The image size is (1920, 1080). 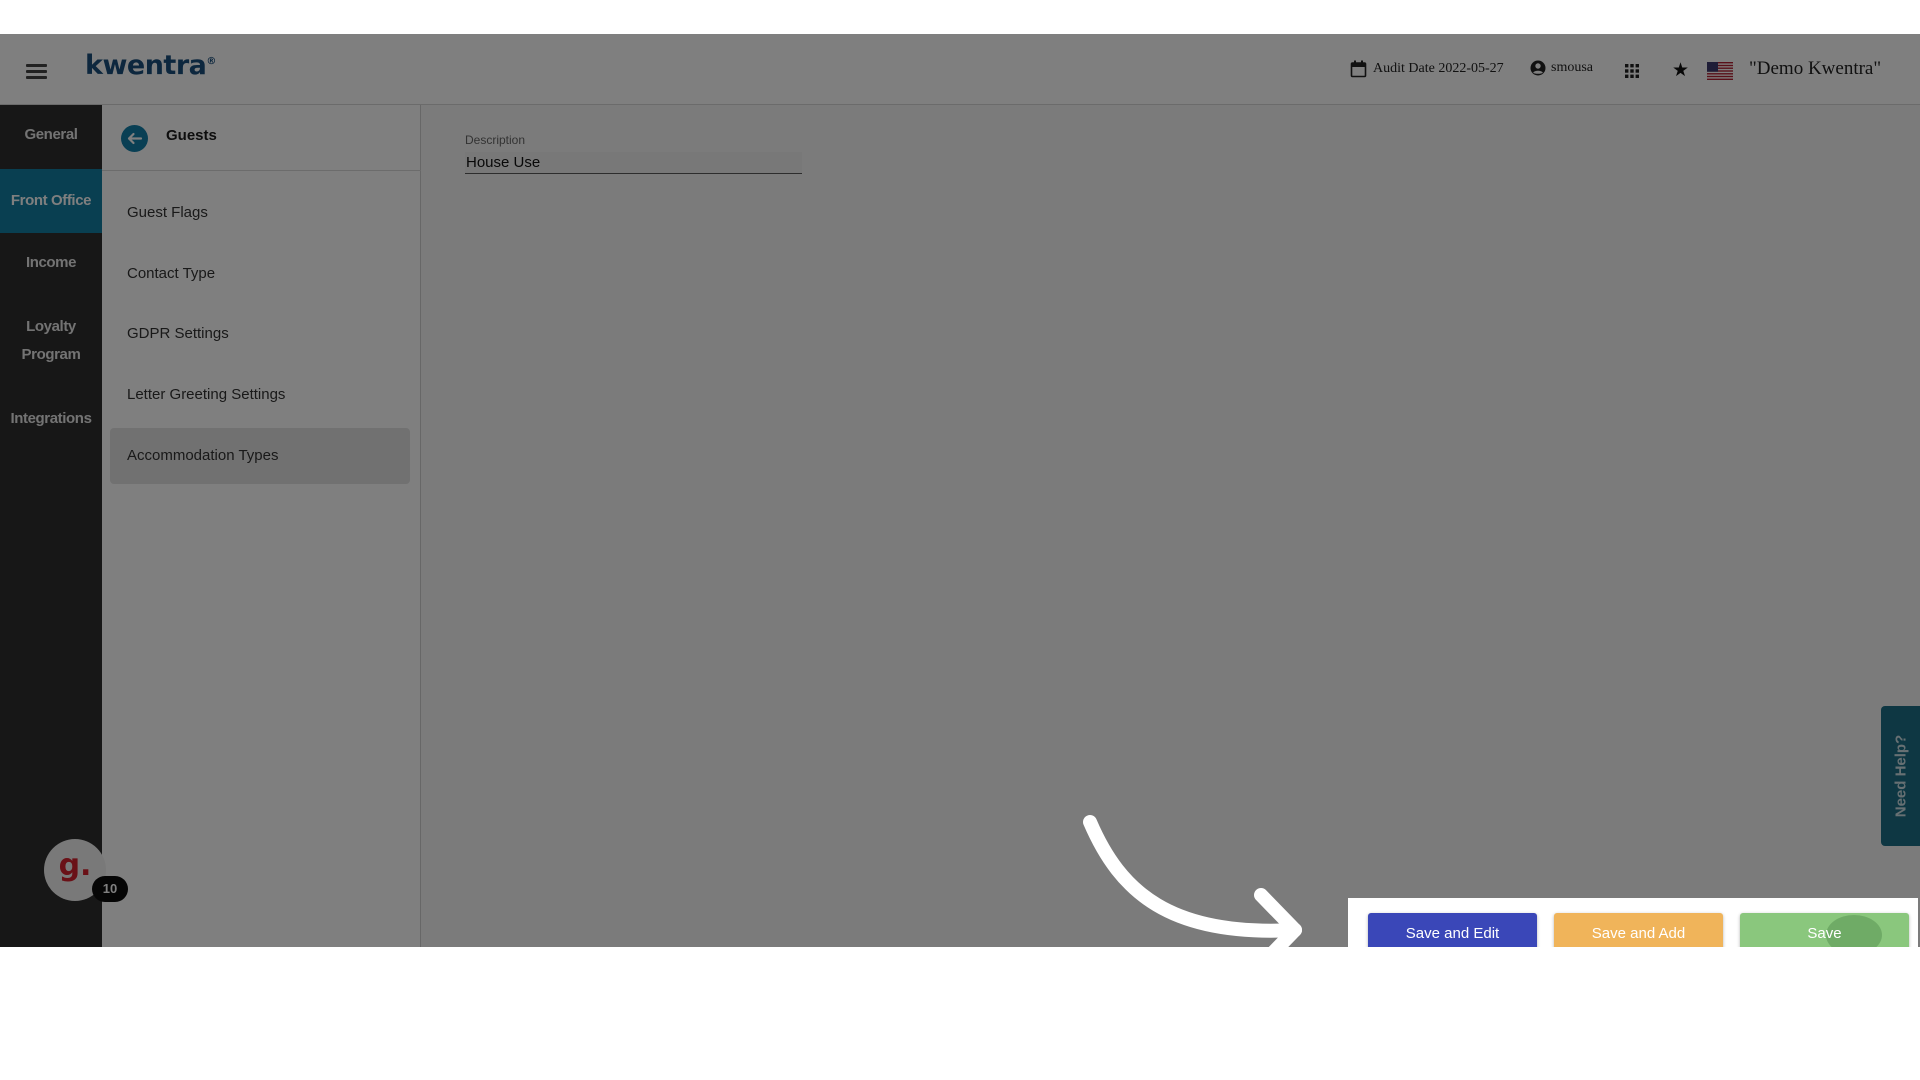 I want to click on need-help-tab: Need Help?, so click(x=1900, y=776).